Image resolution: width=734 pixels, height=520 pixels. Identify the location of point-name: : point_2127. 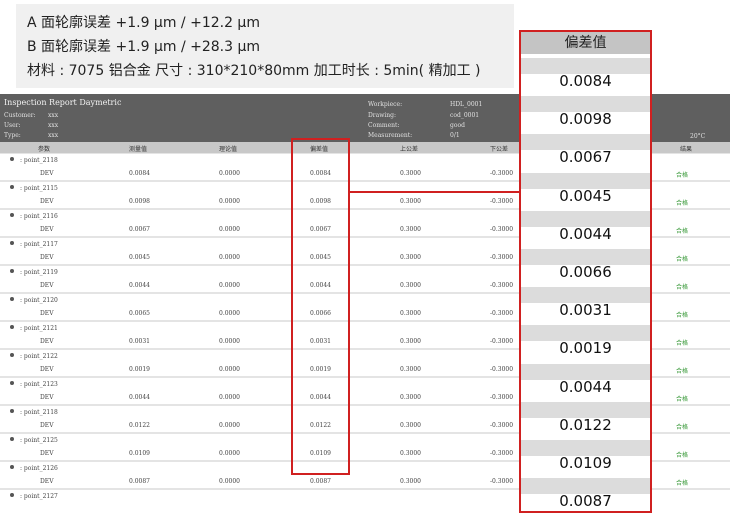
(39, 496).